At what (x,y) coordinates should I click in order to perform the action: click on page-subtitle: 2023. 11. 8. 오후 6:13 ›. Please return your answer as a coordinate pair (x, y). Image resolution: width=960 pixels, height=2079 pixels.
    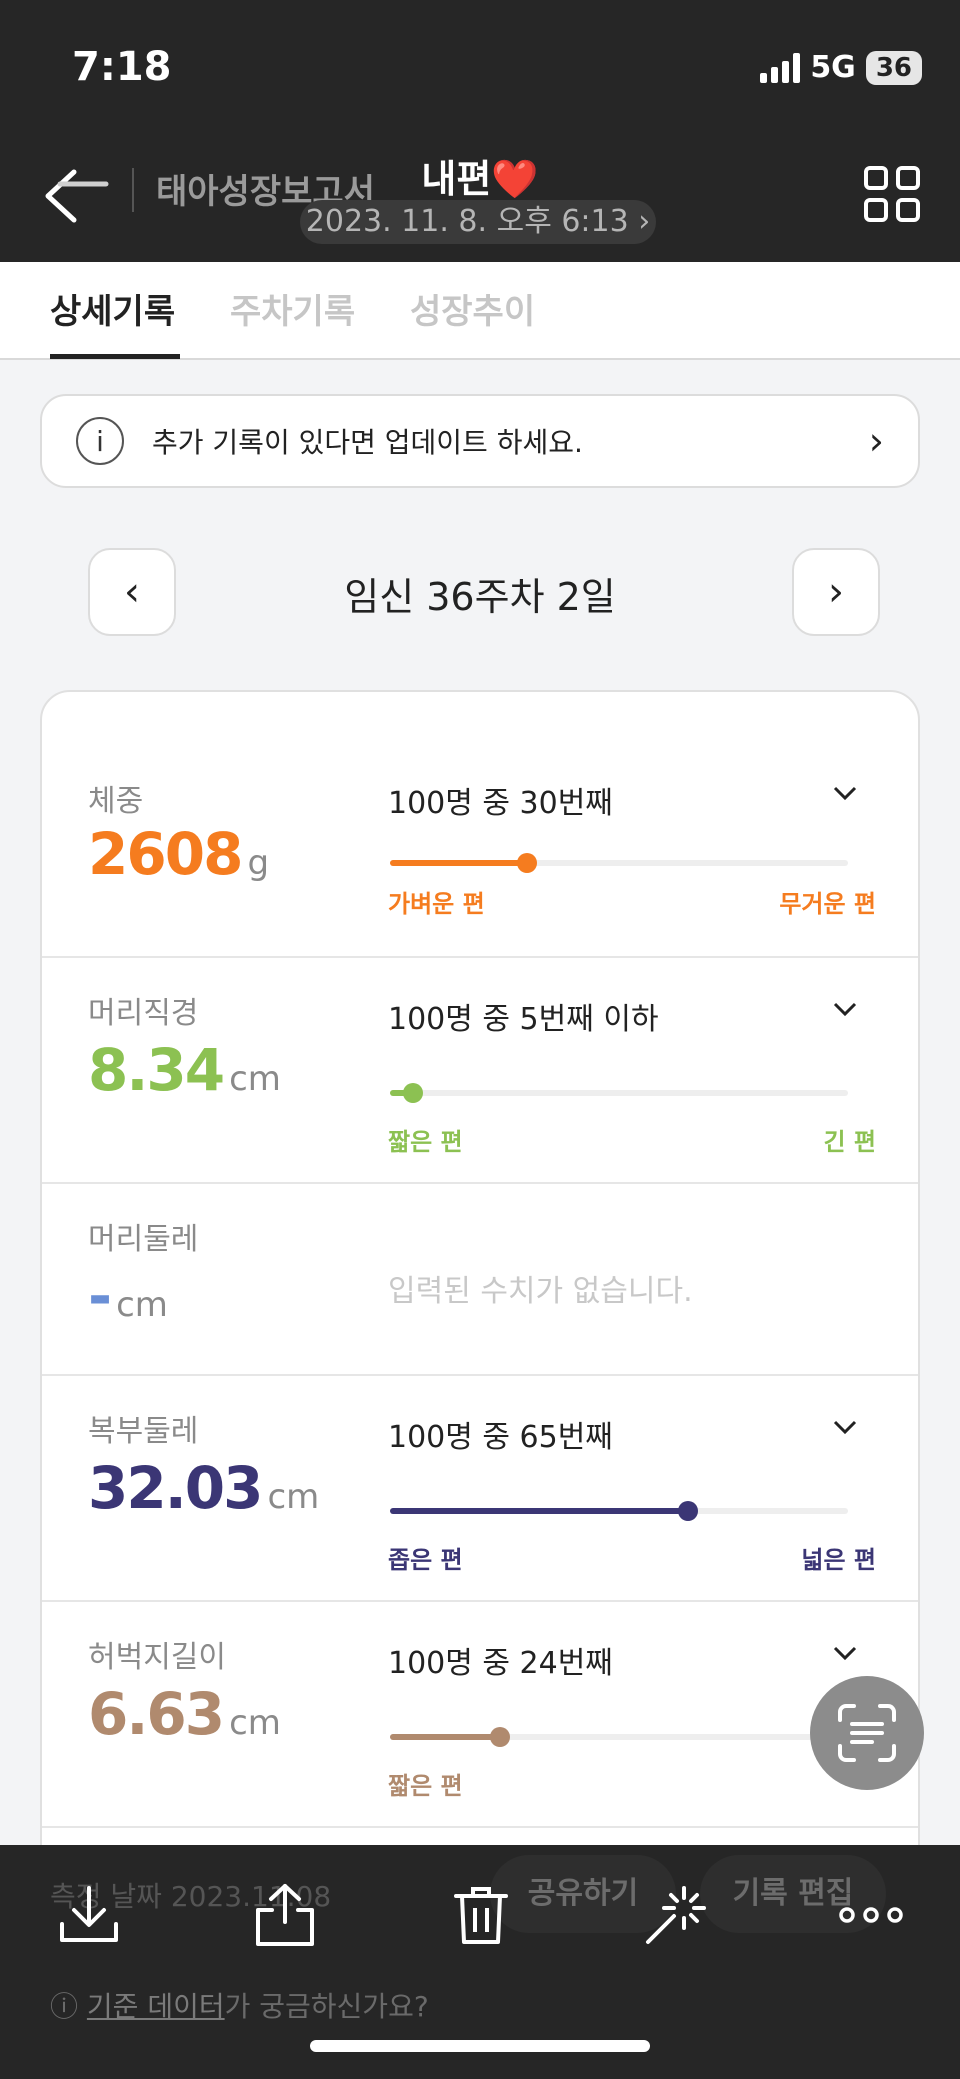
    Looking at the image, I should click on (478, 222).